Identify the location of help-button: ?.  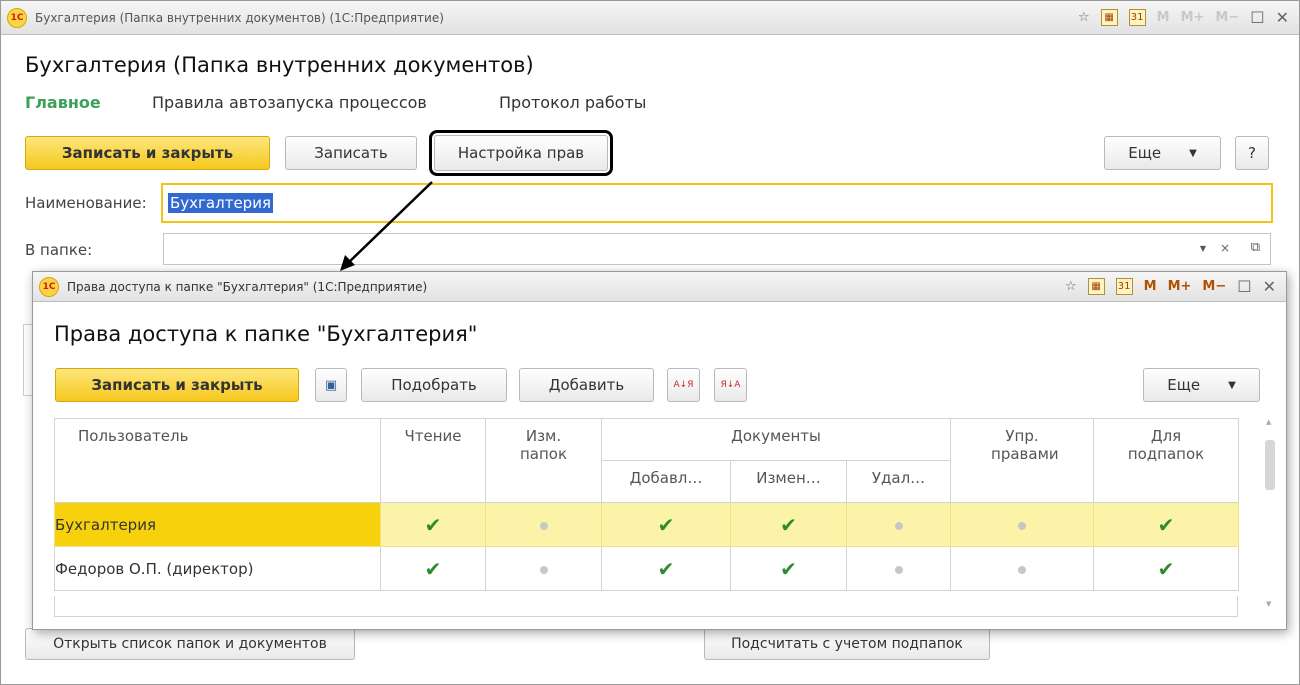
(1252, 153).